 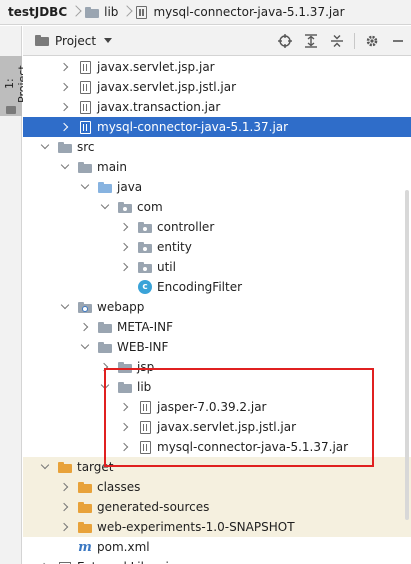 What do you see at coordinates (217, 227) in the screenshot?
I see `tree-row: controller` at bounding box center [217, 227].